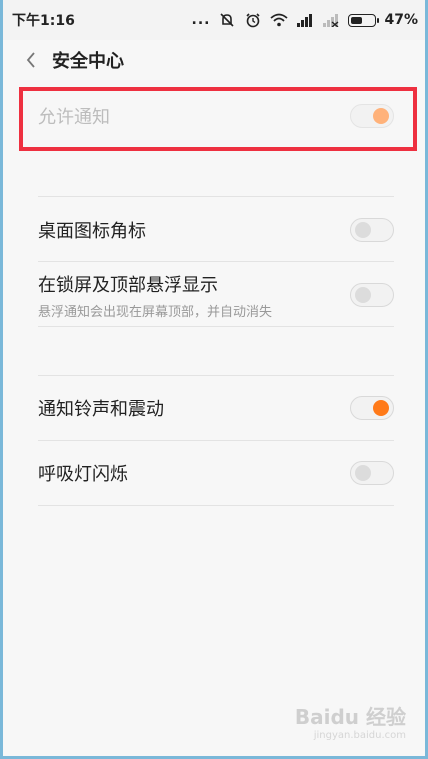 Image resolution: width=428 pixels, height=759 pixels. Describe the element at coordinates (83, 474) in the screenshot. I see `setting-label: 呼吸灯闪烁` at that location.